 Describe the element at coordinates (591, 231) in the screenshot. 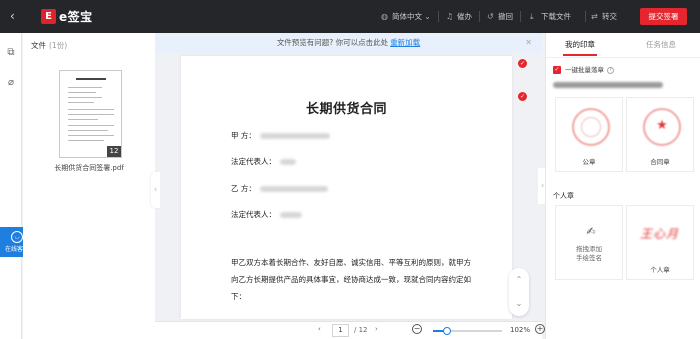

I see `signature-pen-icon: ✍` at that location.